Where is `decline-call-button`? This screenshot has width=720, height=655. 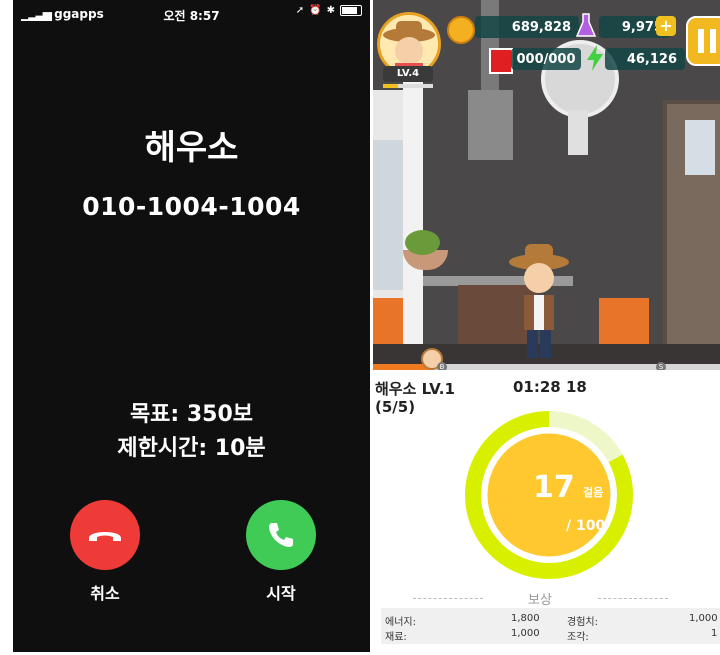
decline-call-button is located at coordinates (105, 535).